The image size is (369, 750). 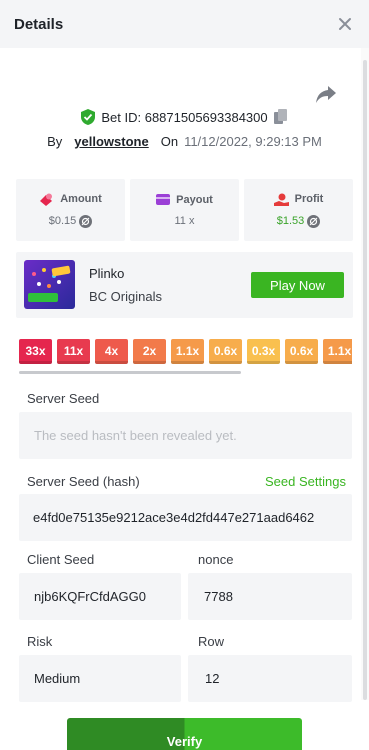 I want to click on multiplier-row: 33x 11x 4x 2x 1.1x 0.6x 0.3x 0.6x 1.1x, so click(x=185, y=352).